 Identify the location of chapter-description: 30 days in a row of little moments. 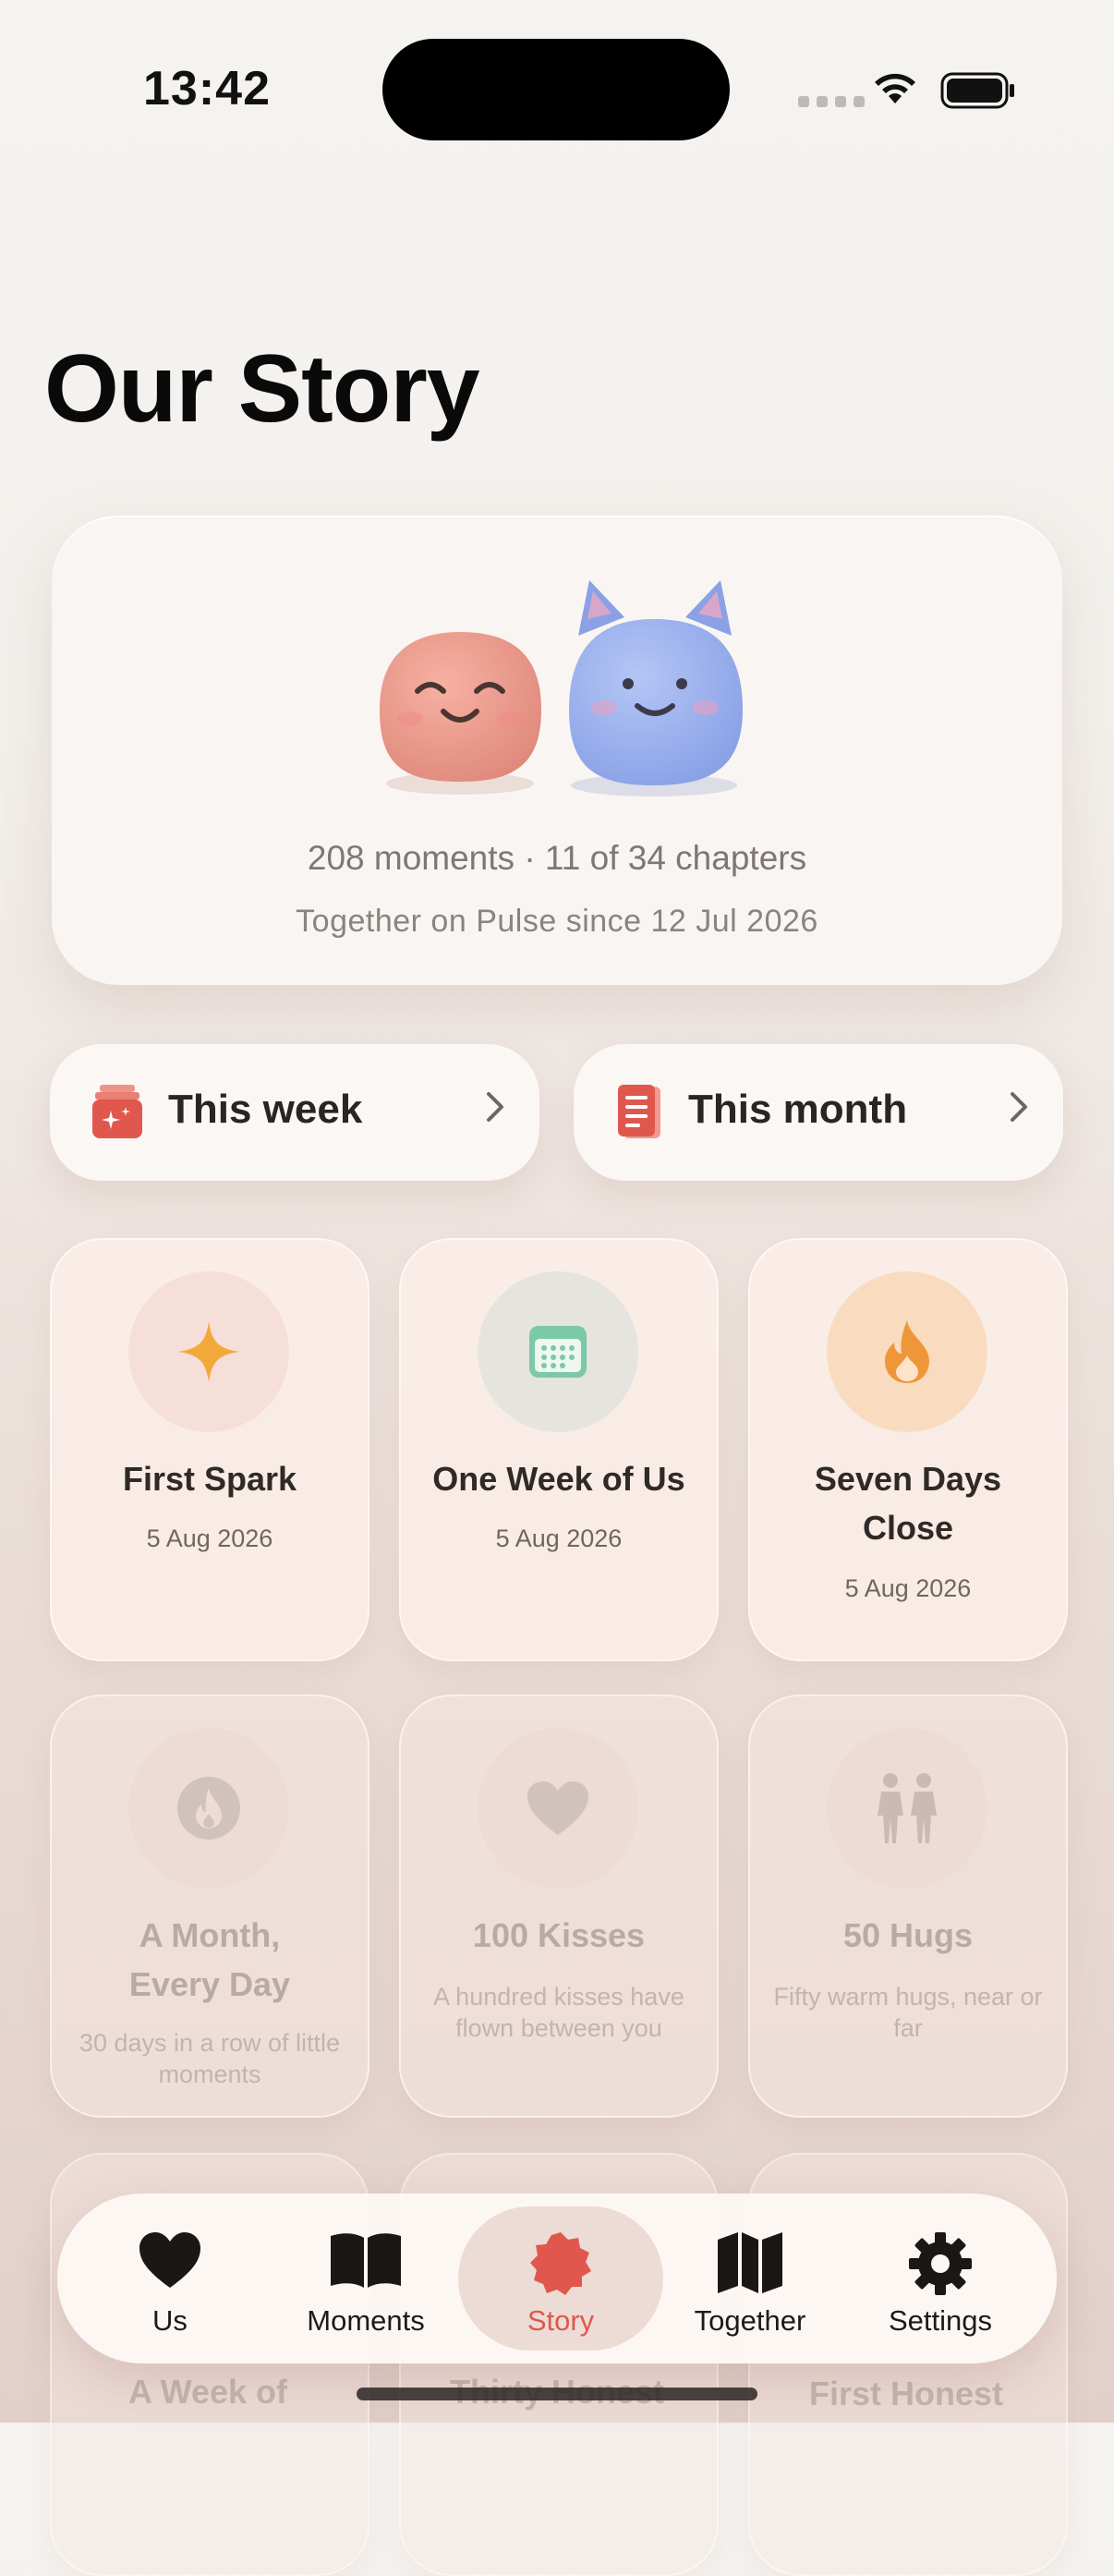
(210, 2058).